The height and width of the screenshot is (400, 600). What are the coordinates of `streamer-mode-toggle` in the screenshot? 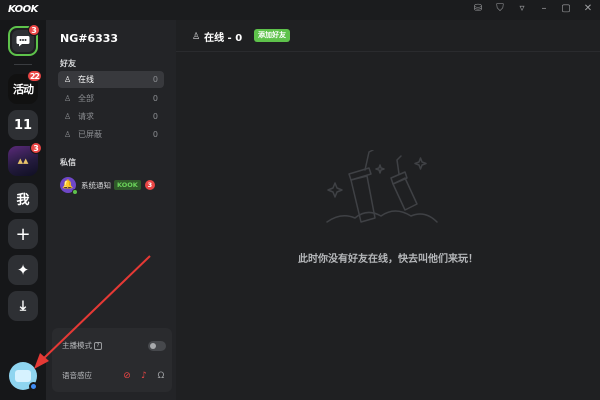 It's located at (157, 345).